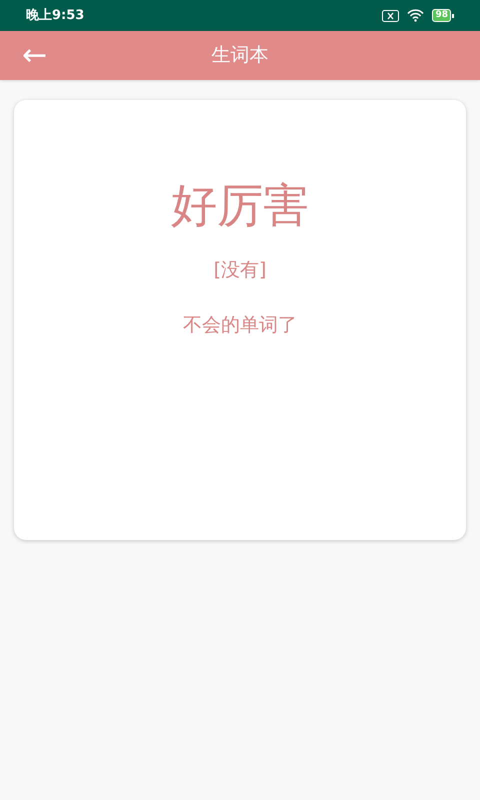  Describe the element at coordinates (240, 325) in the screenshot. I see `meaning-text: 不会的单词了` at that location.